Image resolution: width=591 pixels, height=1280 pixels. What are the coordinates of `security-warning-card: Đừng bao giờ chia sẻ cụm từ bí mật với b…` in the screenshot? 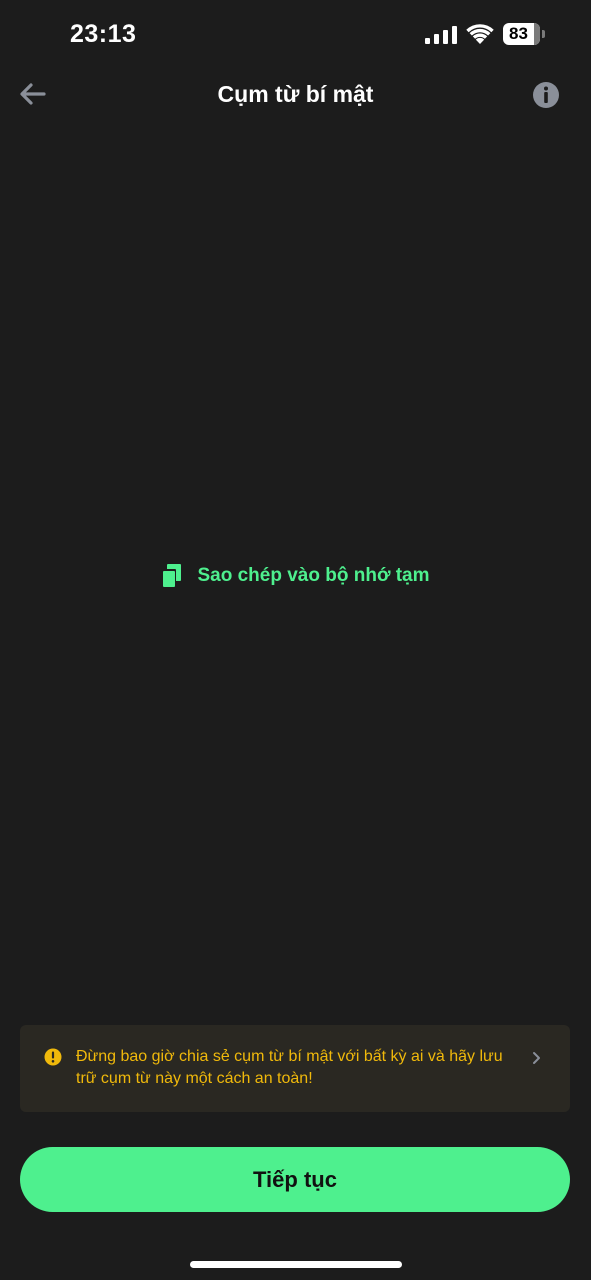 It's located at (295, 1068).